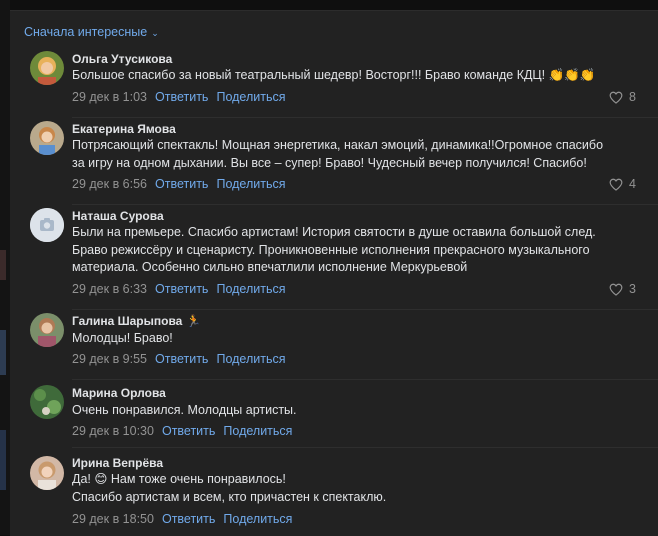 The height and width of the screenshot is (536, 658). What do you see at coordinates (119, 393) in the screenshot?
I see `comment-author: Марина Орлова` at bounding box center [119, 393].